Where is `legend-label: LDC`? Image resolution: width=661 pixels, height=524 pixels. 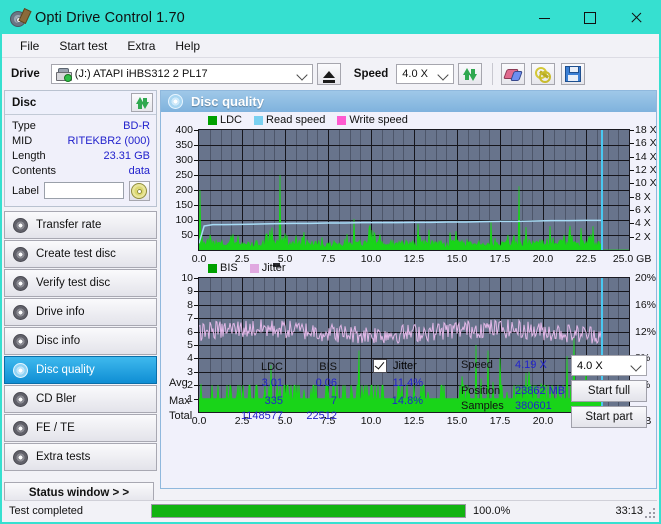 legend-label: LDC is located at coordinates (231, 120).